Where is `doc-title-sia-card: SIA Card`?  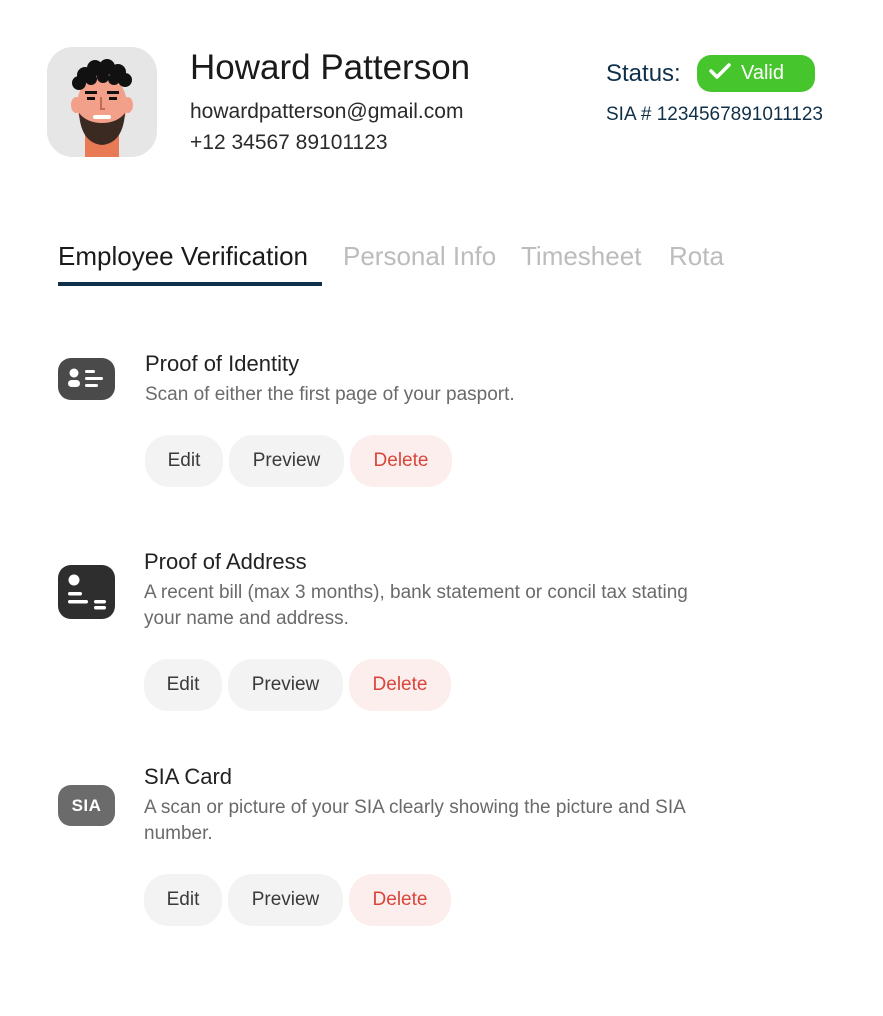 doc-title-sia-card: SIA Card is located at coordinates (188, 776).